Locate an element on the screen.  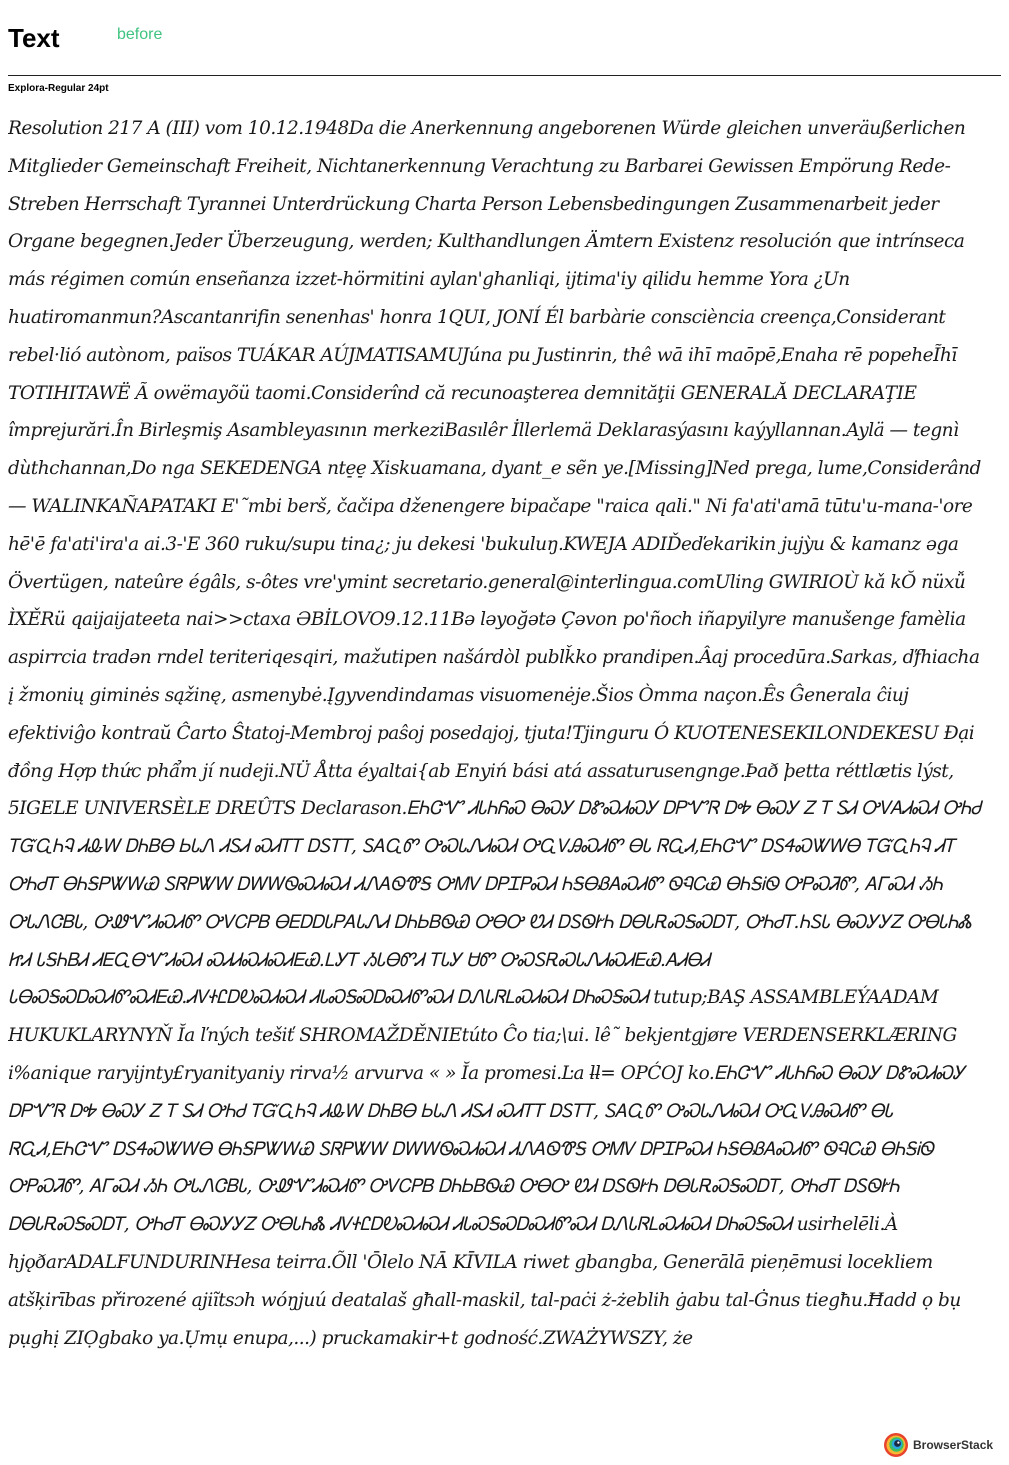
before-tag: before is located at coordinates (140, 34).